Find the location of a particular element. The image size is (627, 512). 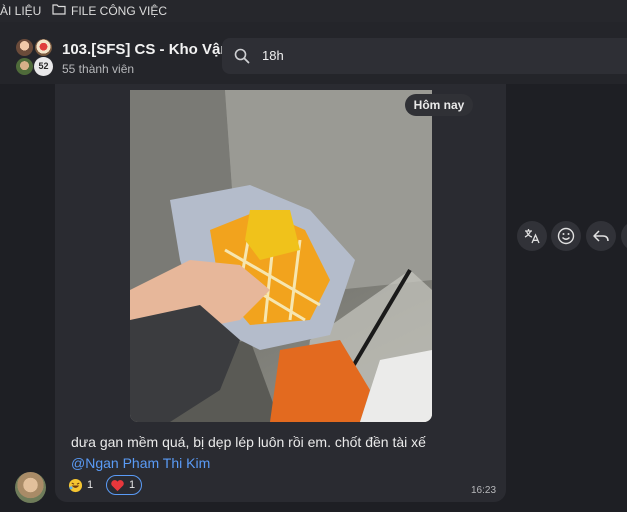

folder-icon is located at coordinates (59, 9).